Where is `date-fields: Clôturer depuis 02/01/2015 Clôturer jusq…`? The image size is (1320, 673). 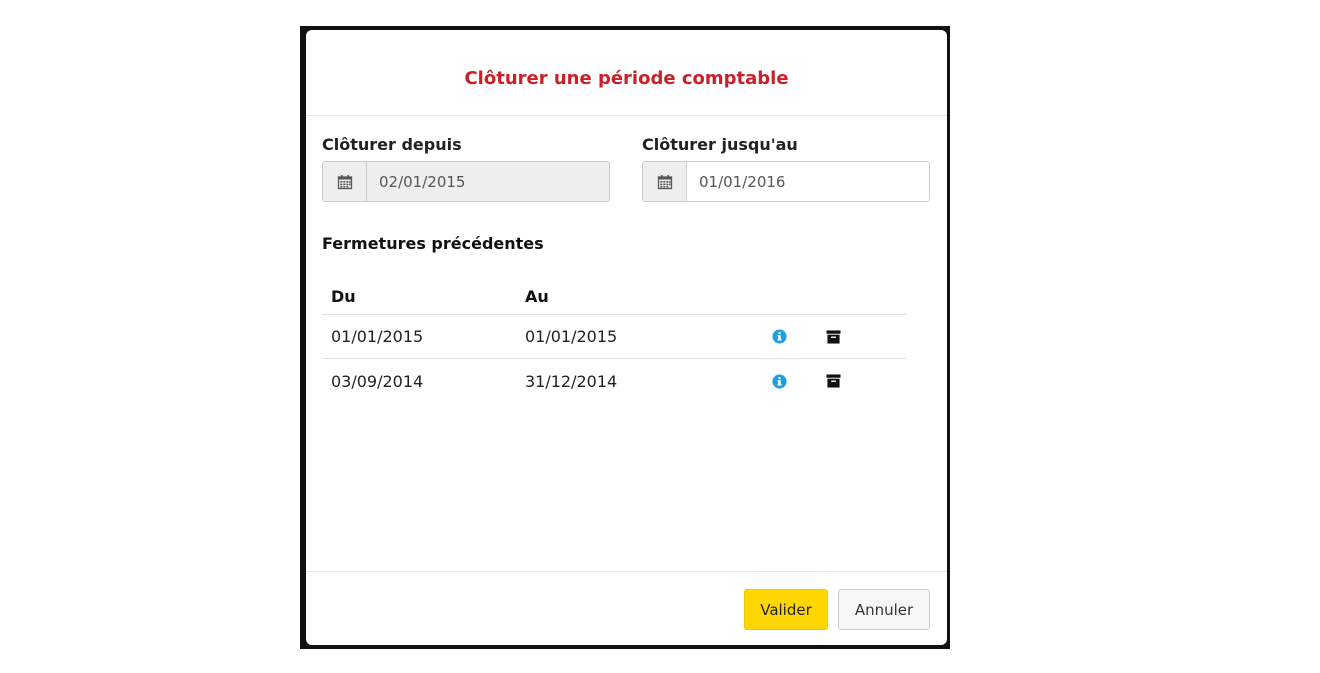 date-fields: Clôturer depuis 02/01/2015 Clôturer jusq… is located at coordinates (626, 167).